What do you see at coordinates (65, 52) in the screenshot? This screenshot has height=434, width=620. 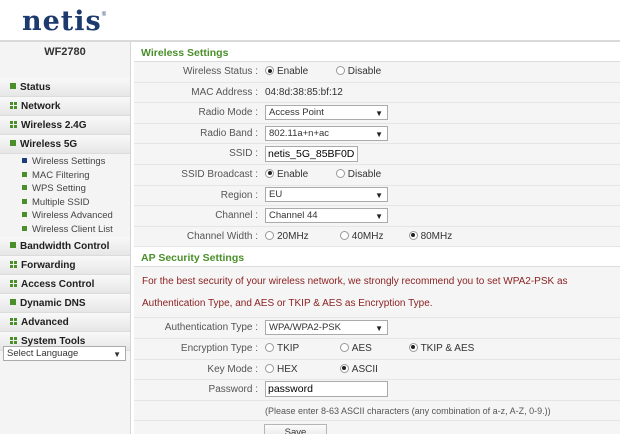 I see `model-name: WF2780` at bounding box center [65, 52].